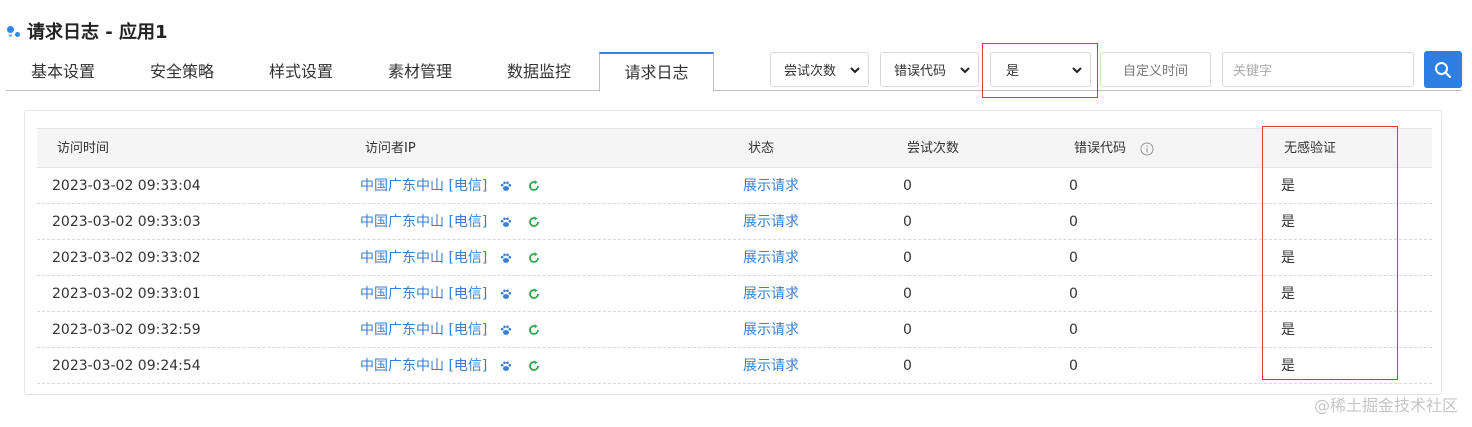  Describe the element at coordinates (14, 31) in the screenshot. I see `app-logo-icon` at that location.